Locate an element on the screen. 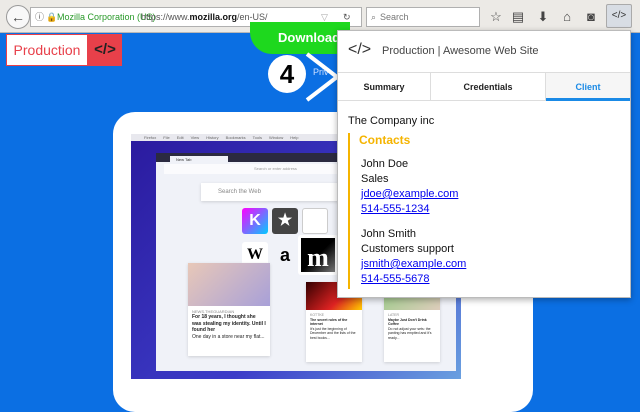 This screenshot has width=640, height=412. search-icon: ⌕ is located at coordinates (374, 17).